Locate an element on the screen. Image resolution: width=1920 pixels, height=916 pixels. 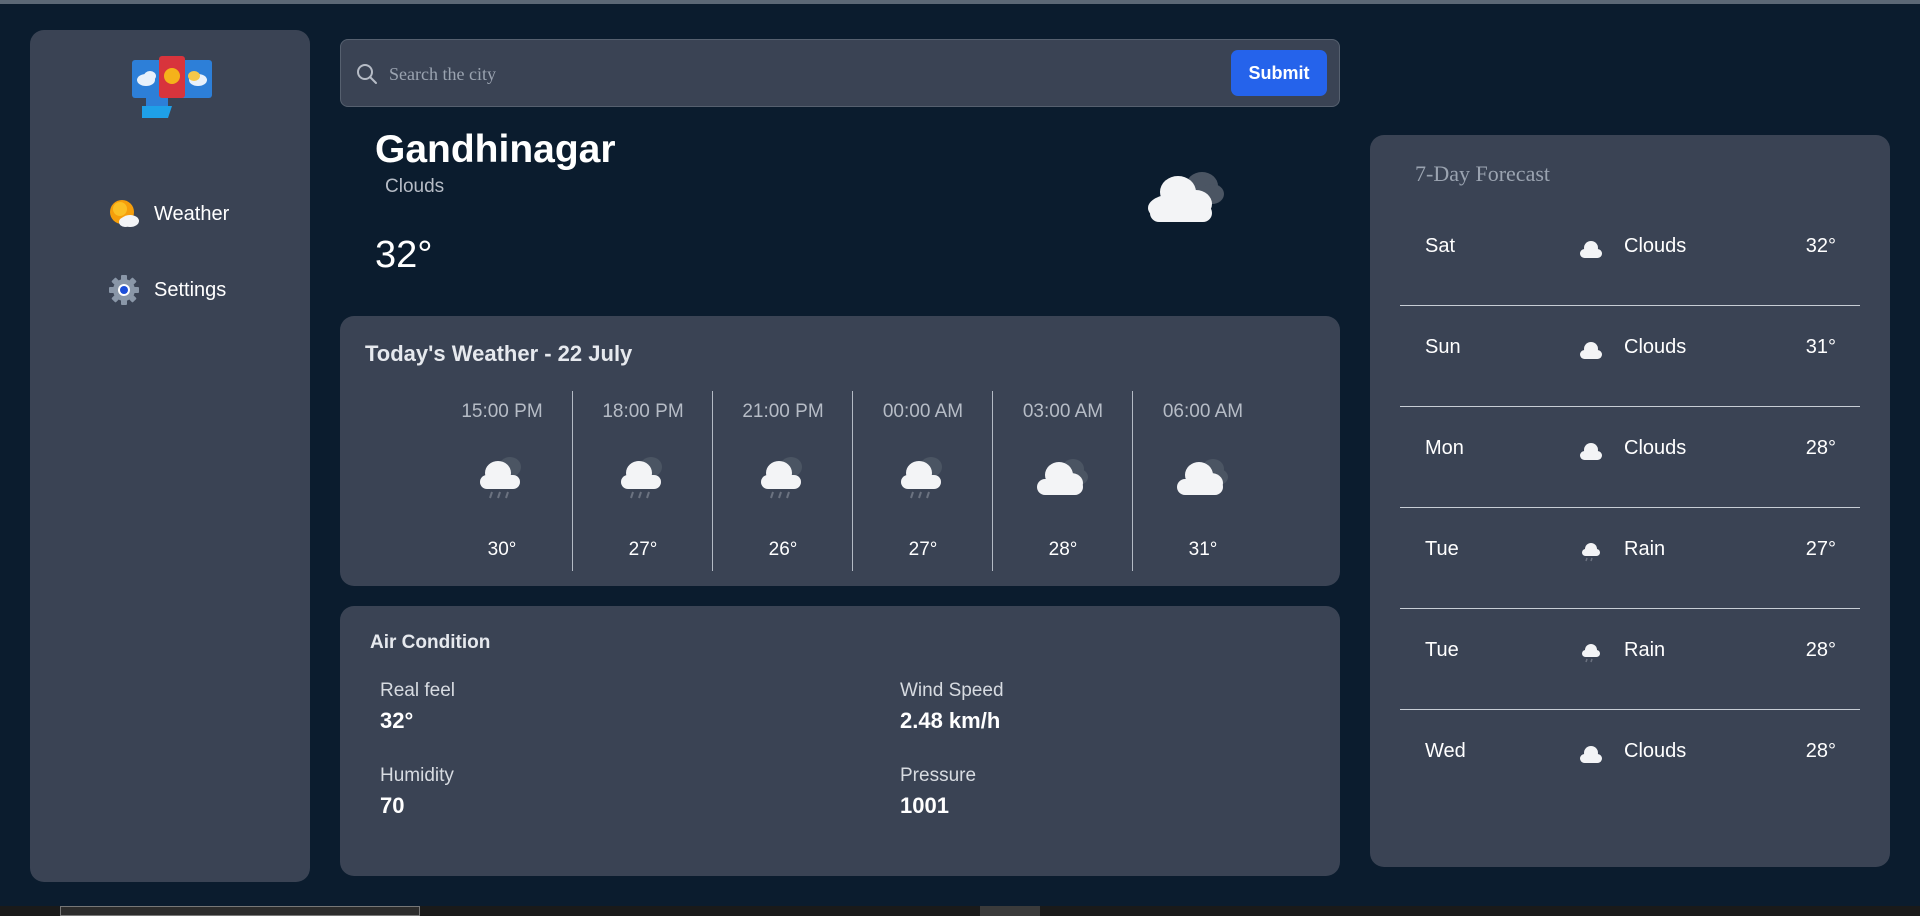
forecast-row: Mon Clouds 28° is located at coordinates (1630, 457).